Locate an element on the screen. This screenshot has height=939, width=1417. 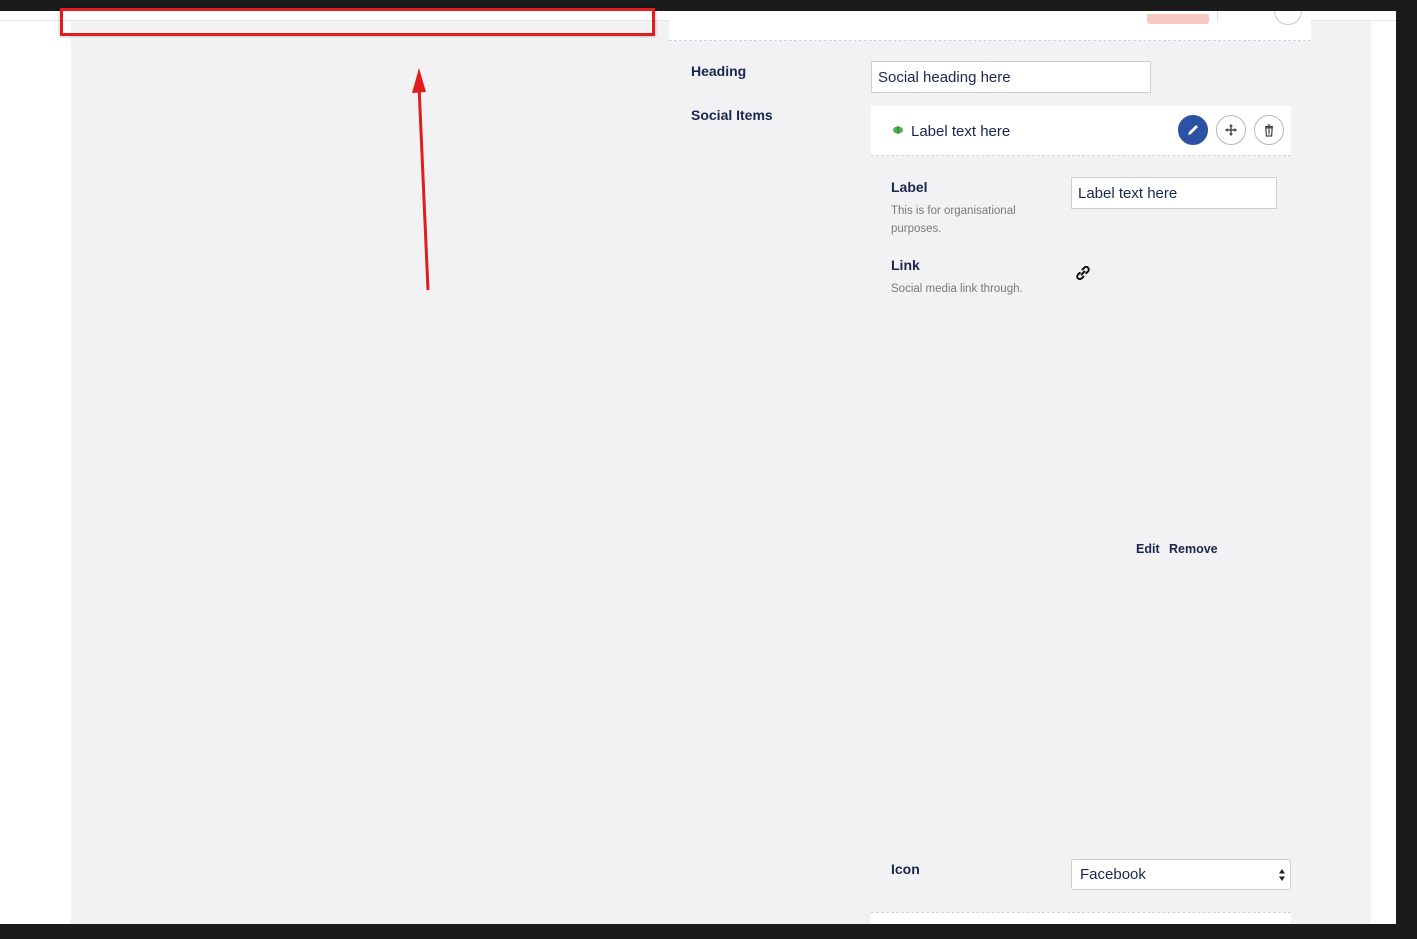
heading-label: Heading is located at coordinates (719, 71).